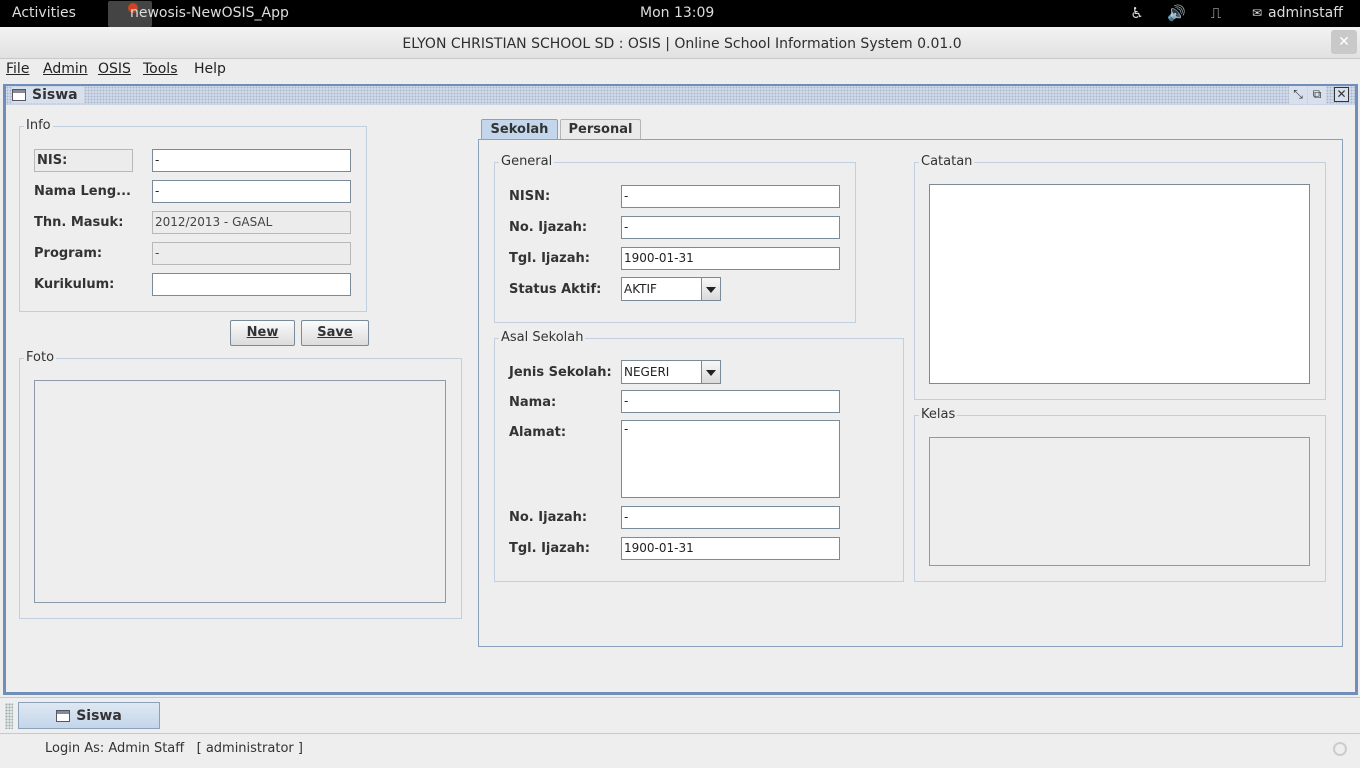 This screenshot has height=768, width=1360. I want to click on nis-label: NIS:, so click(83, 160).